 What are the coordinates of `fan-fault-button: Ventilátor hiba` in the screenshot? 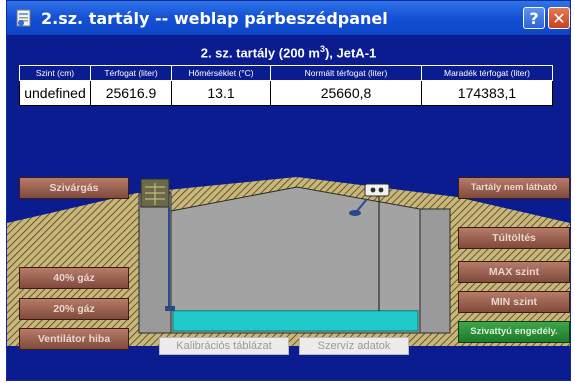 It's located at (74, 339).